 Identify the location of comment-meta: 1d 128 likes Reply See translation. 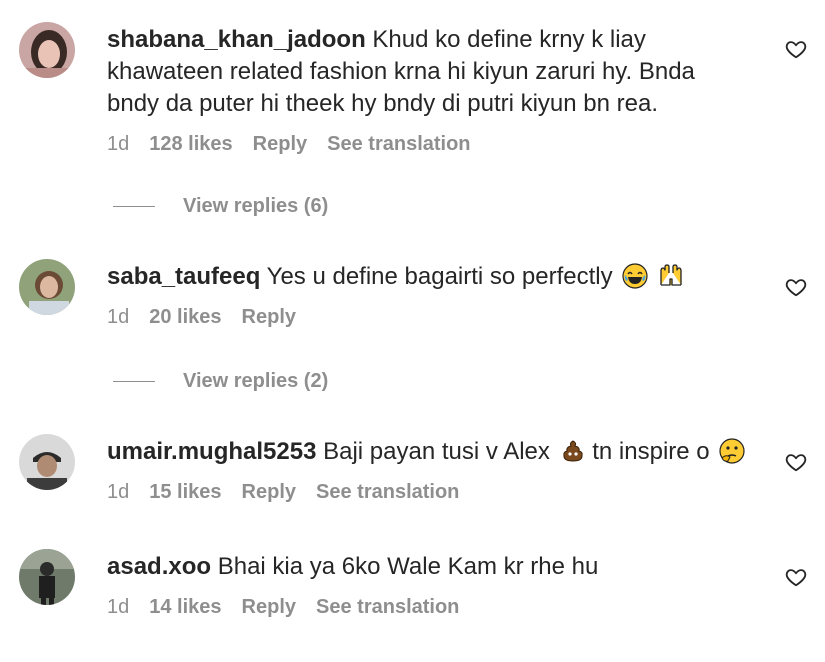
(432, 144).